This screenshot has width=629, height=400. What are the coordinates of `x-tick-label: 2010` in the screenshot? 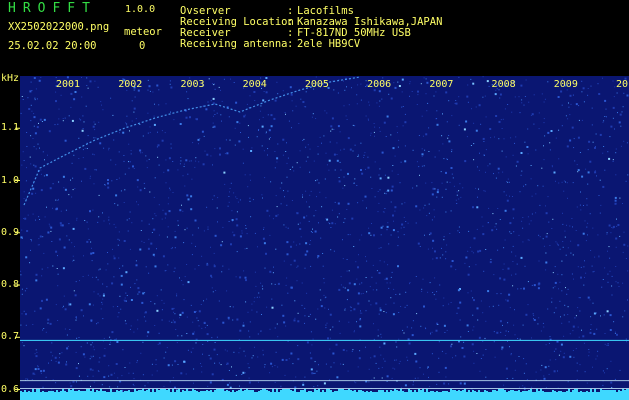 It's located at (622, 84).